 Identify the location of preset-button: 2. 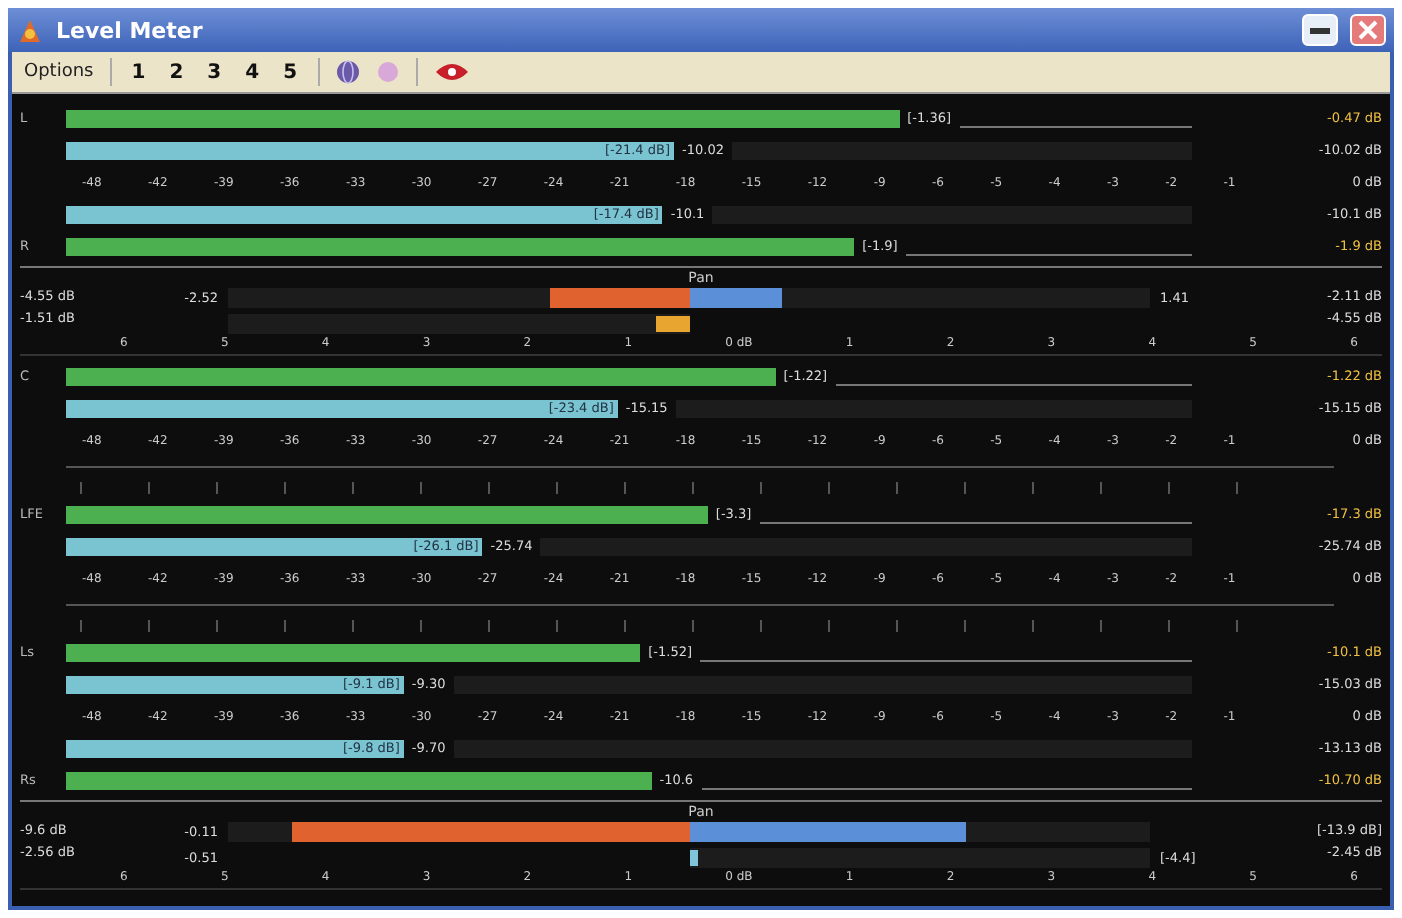
(176, 72).